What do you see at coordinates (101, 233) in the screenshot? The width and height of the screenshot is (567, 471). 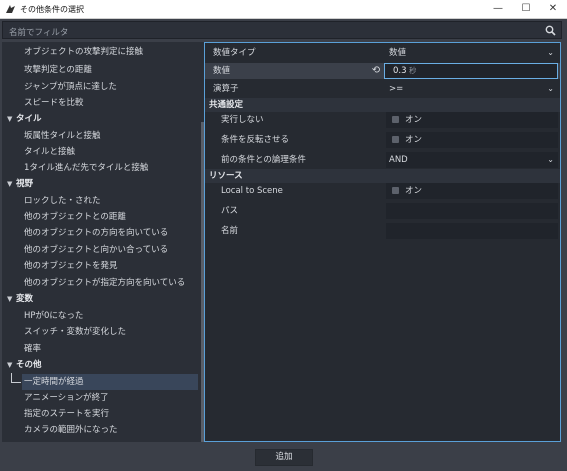 I see `tree-item: 他のオブジェクトの方向を向いている` at bounding box center [101, 233].